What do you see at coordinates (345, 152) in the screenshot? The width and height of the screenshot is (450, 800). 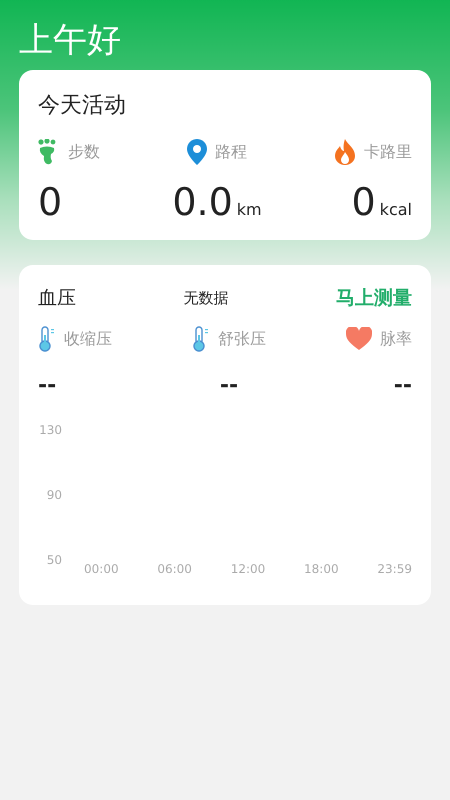 I see `flame-icon` at bounding box center [345, 152].